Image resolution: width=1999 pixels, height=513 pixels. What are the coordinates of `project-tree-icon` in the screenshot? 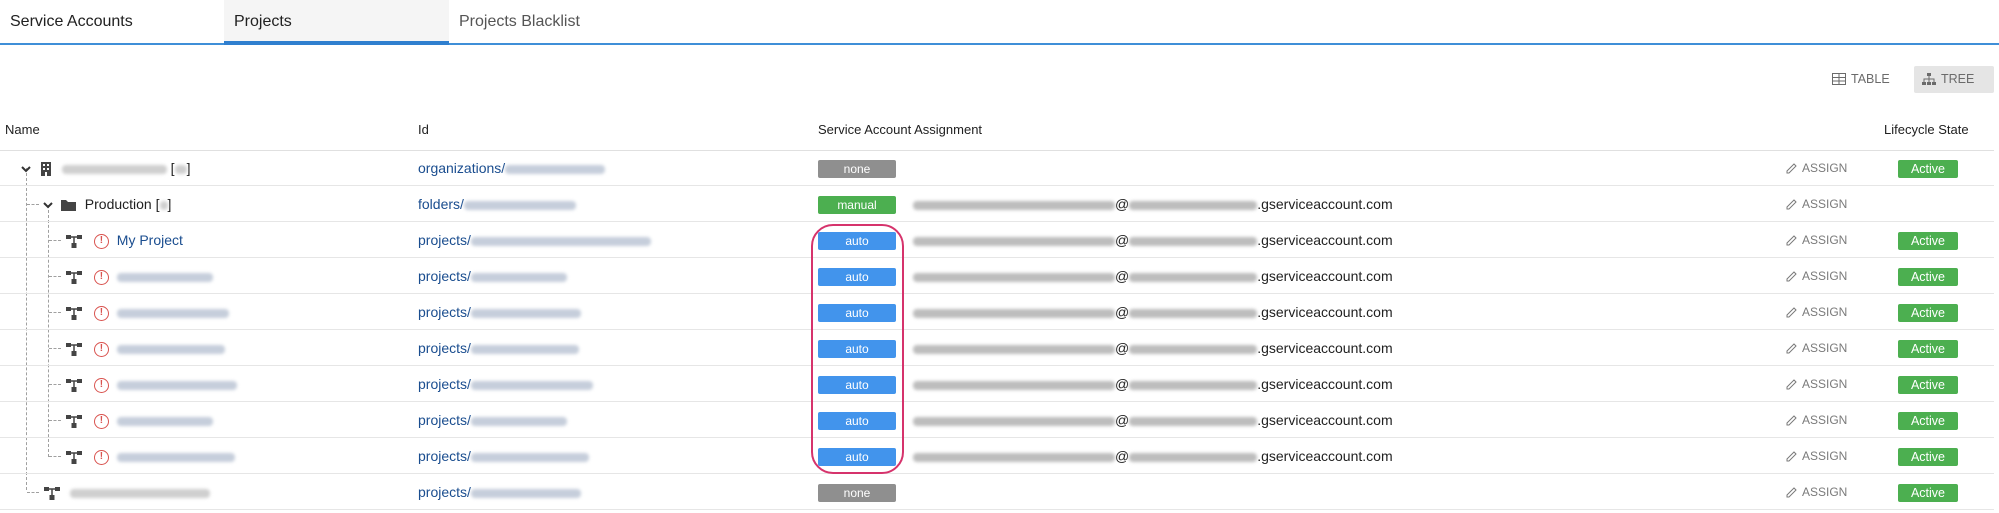 It's located at (74, 277).